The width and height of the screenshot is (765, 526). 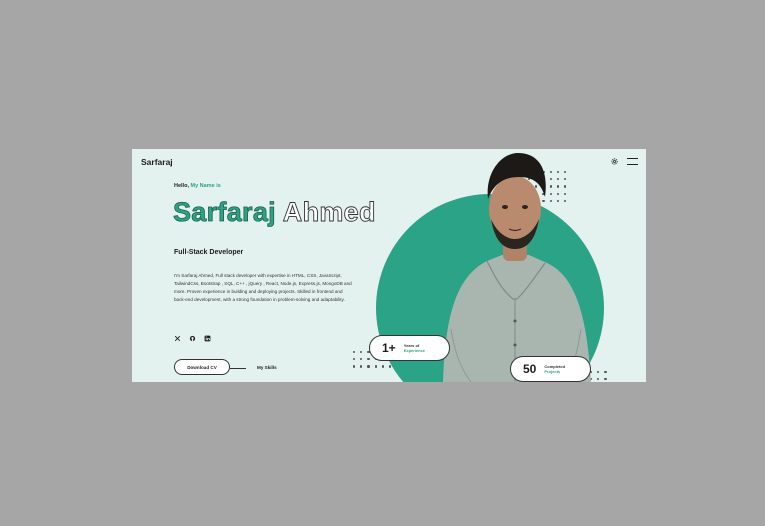 What do you see at coordinates (329, 212) in the screenshot?
I see `last-name: Ahmed` at bounding box center [329, 212].